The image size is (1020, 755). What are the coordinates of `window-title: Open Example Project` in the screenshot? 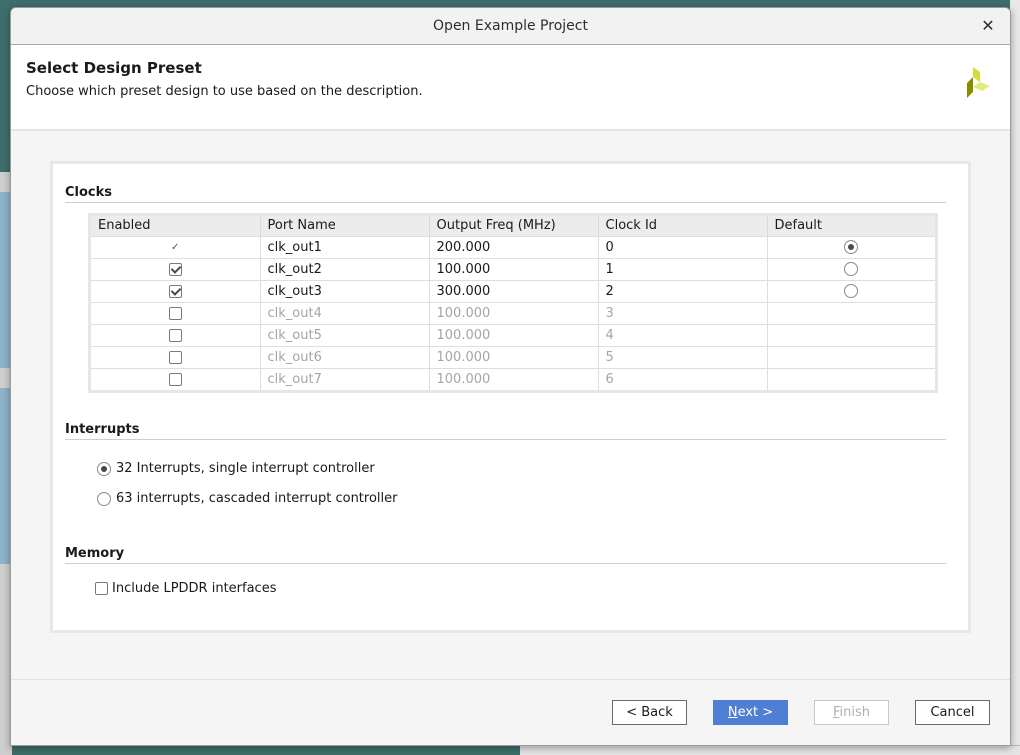 It's located at (510, 26).